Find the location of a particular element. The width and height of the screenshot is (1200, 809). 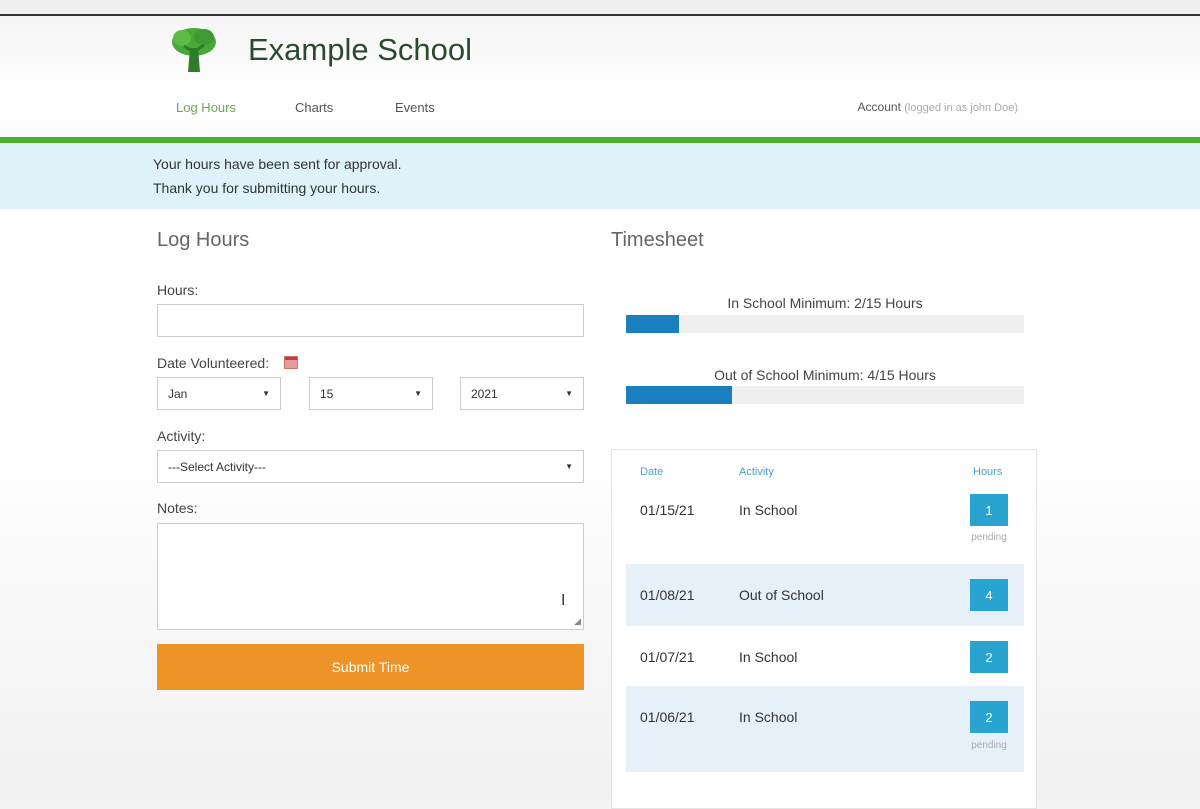

out-school-progress-label: Out of School Minimum: 4/15 Hours is located at coordinates (825, 375).